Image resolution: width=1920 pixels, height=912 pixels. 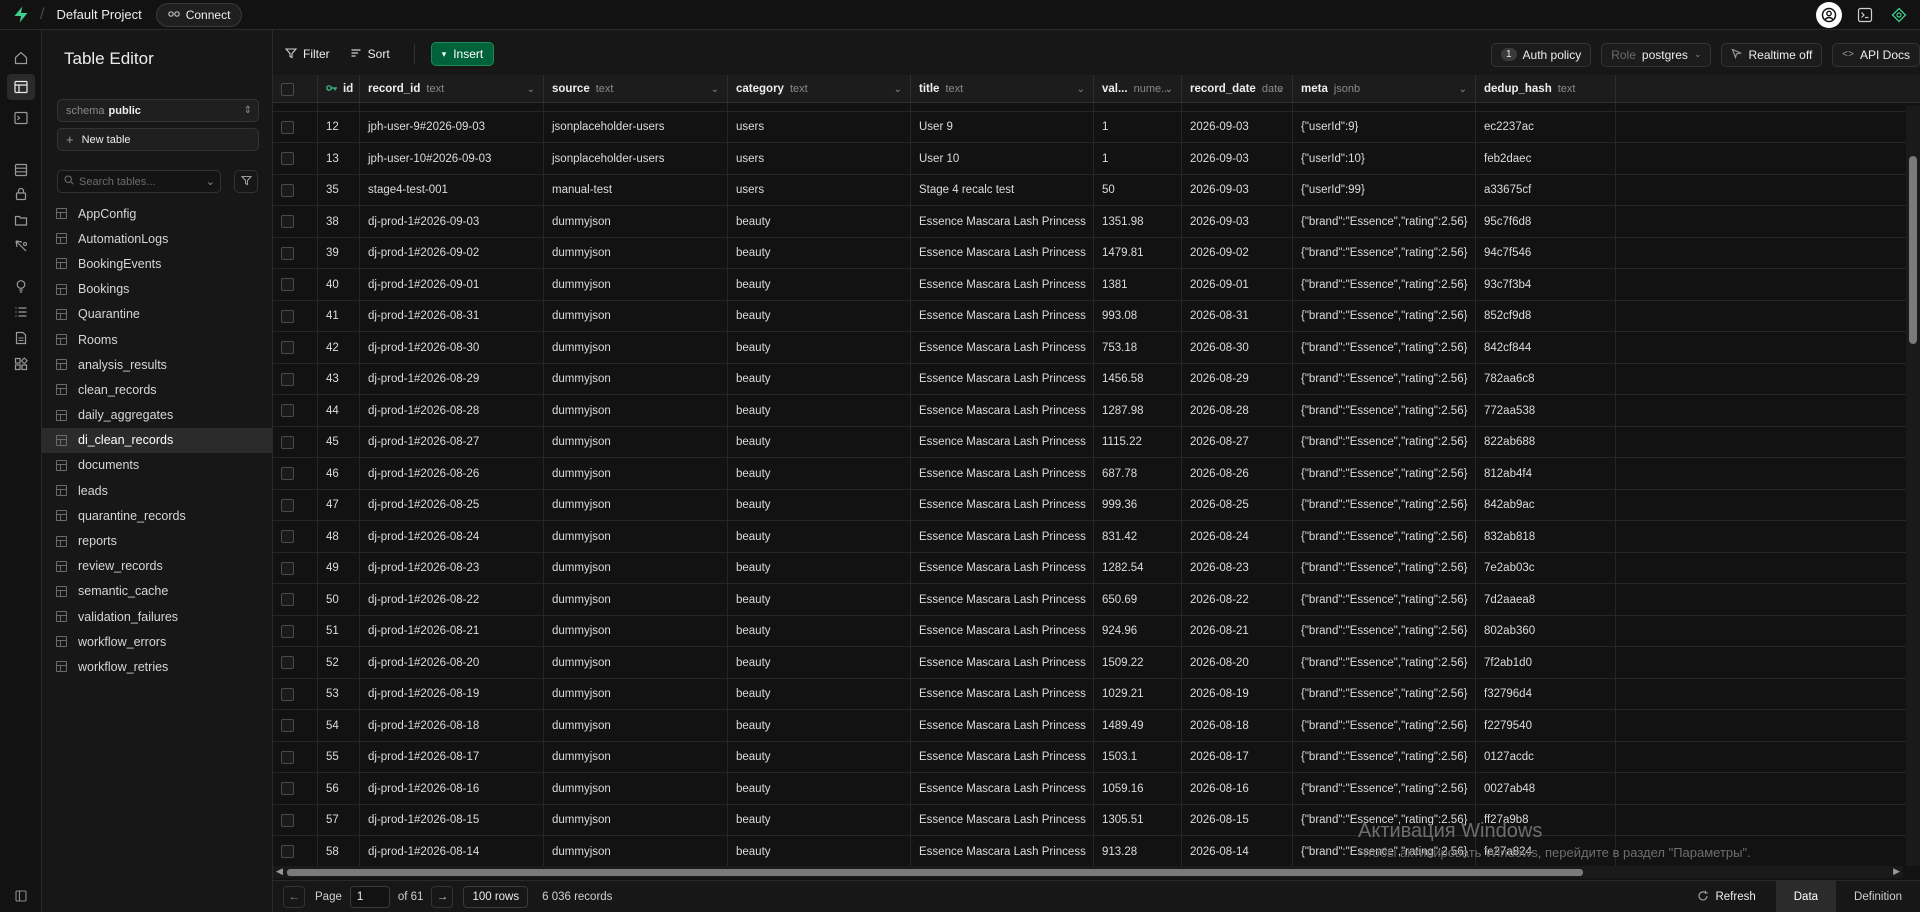 I want to click on table-cell: 1059.16, so click(x=1138, y=789).